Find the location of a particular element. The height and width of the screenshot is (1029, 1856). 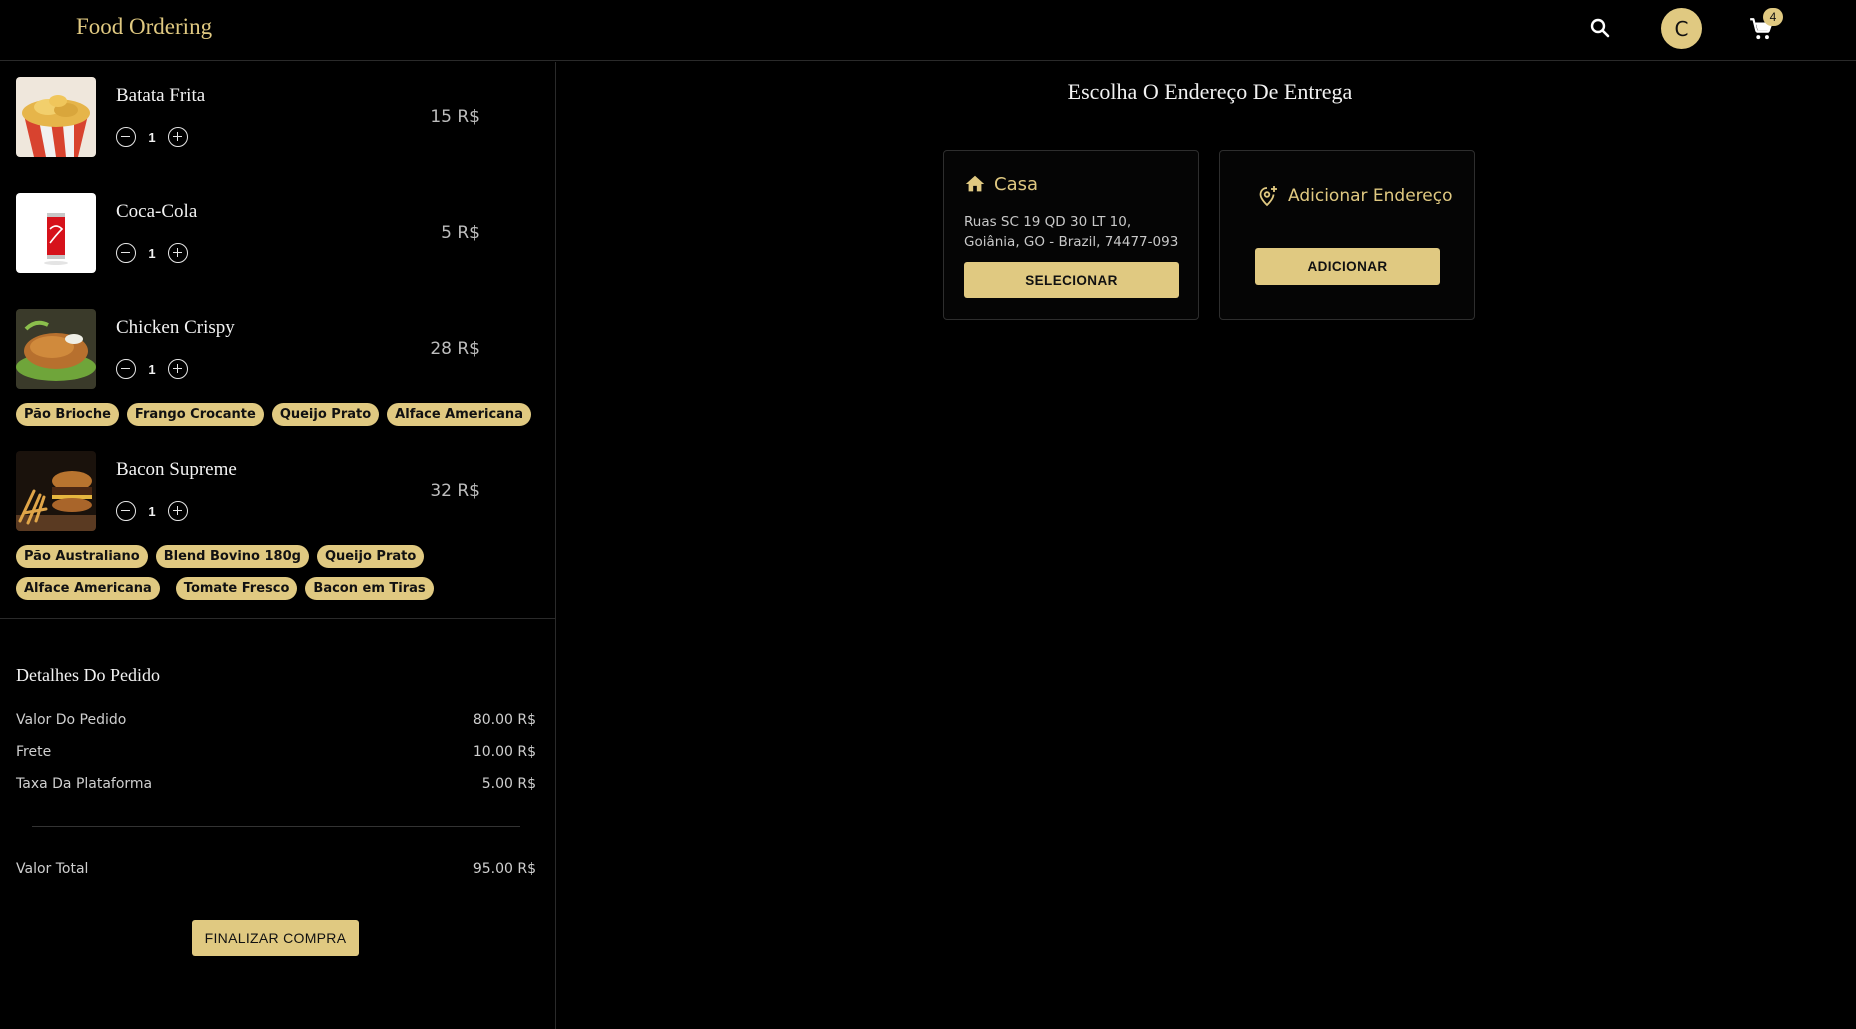

option-tag: Frango Crocante is located at coordinates (195, 414).